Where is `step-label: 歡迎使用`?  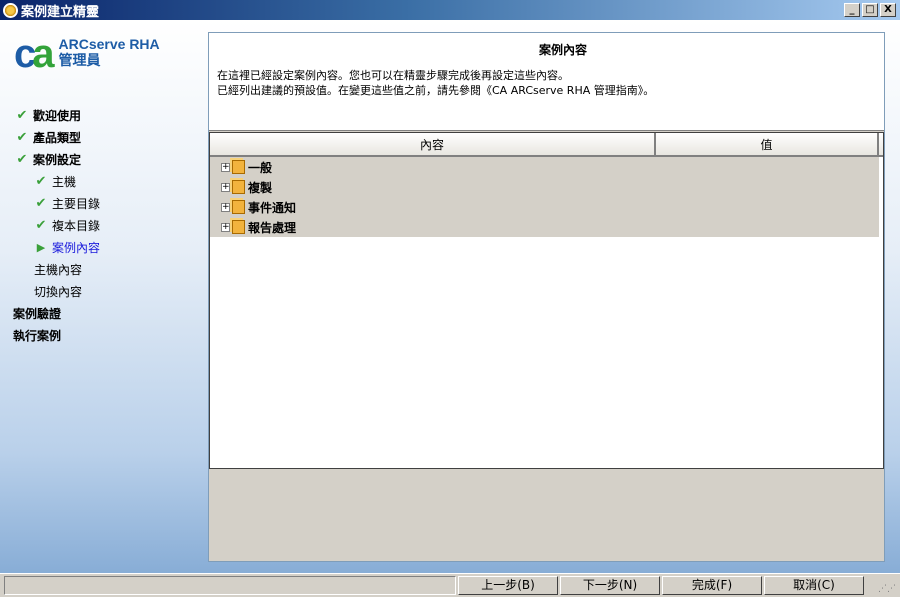
step-label: 歡迎使用 is located at coordinates (57, 115).